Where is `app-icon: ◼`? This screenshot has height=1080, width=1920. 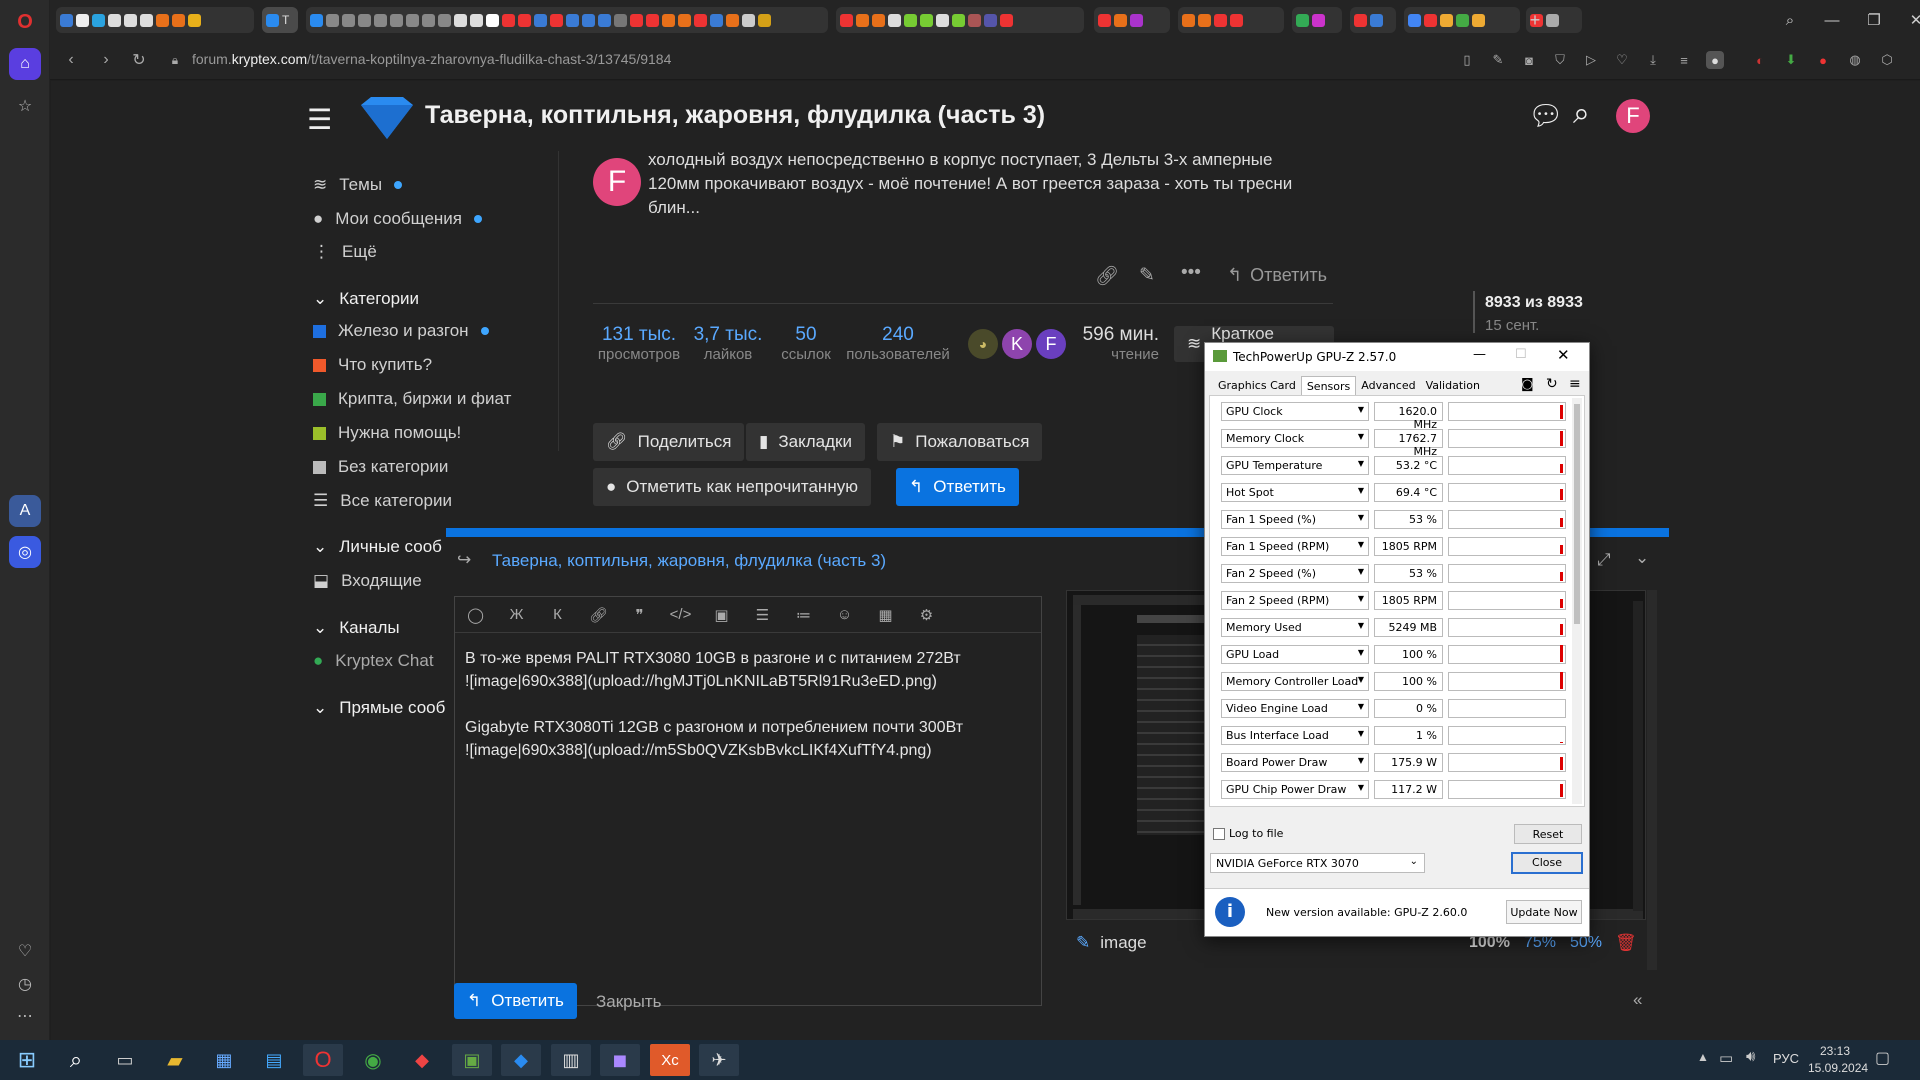
app-icon: ◼ is located at coordinates (620, 1060).